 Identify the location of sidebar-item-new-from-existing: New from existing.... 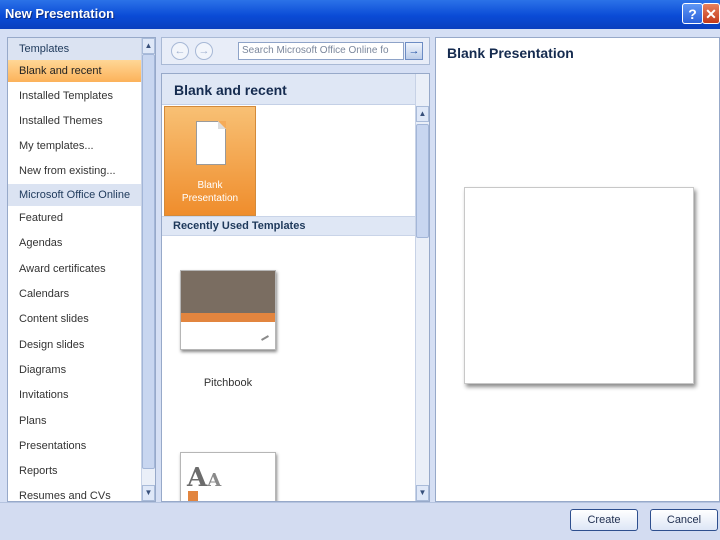
(75, 171).